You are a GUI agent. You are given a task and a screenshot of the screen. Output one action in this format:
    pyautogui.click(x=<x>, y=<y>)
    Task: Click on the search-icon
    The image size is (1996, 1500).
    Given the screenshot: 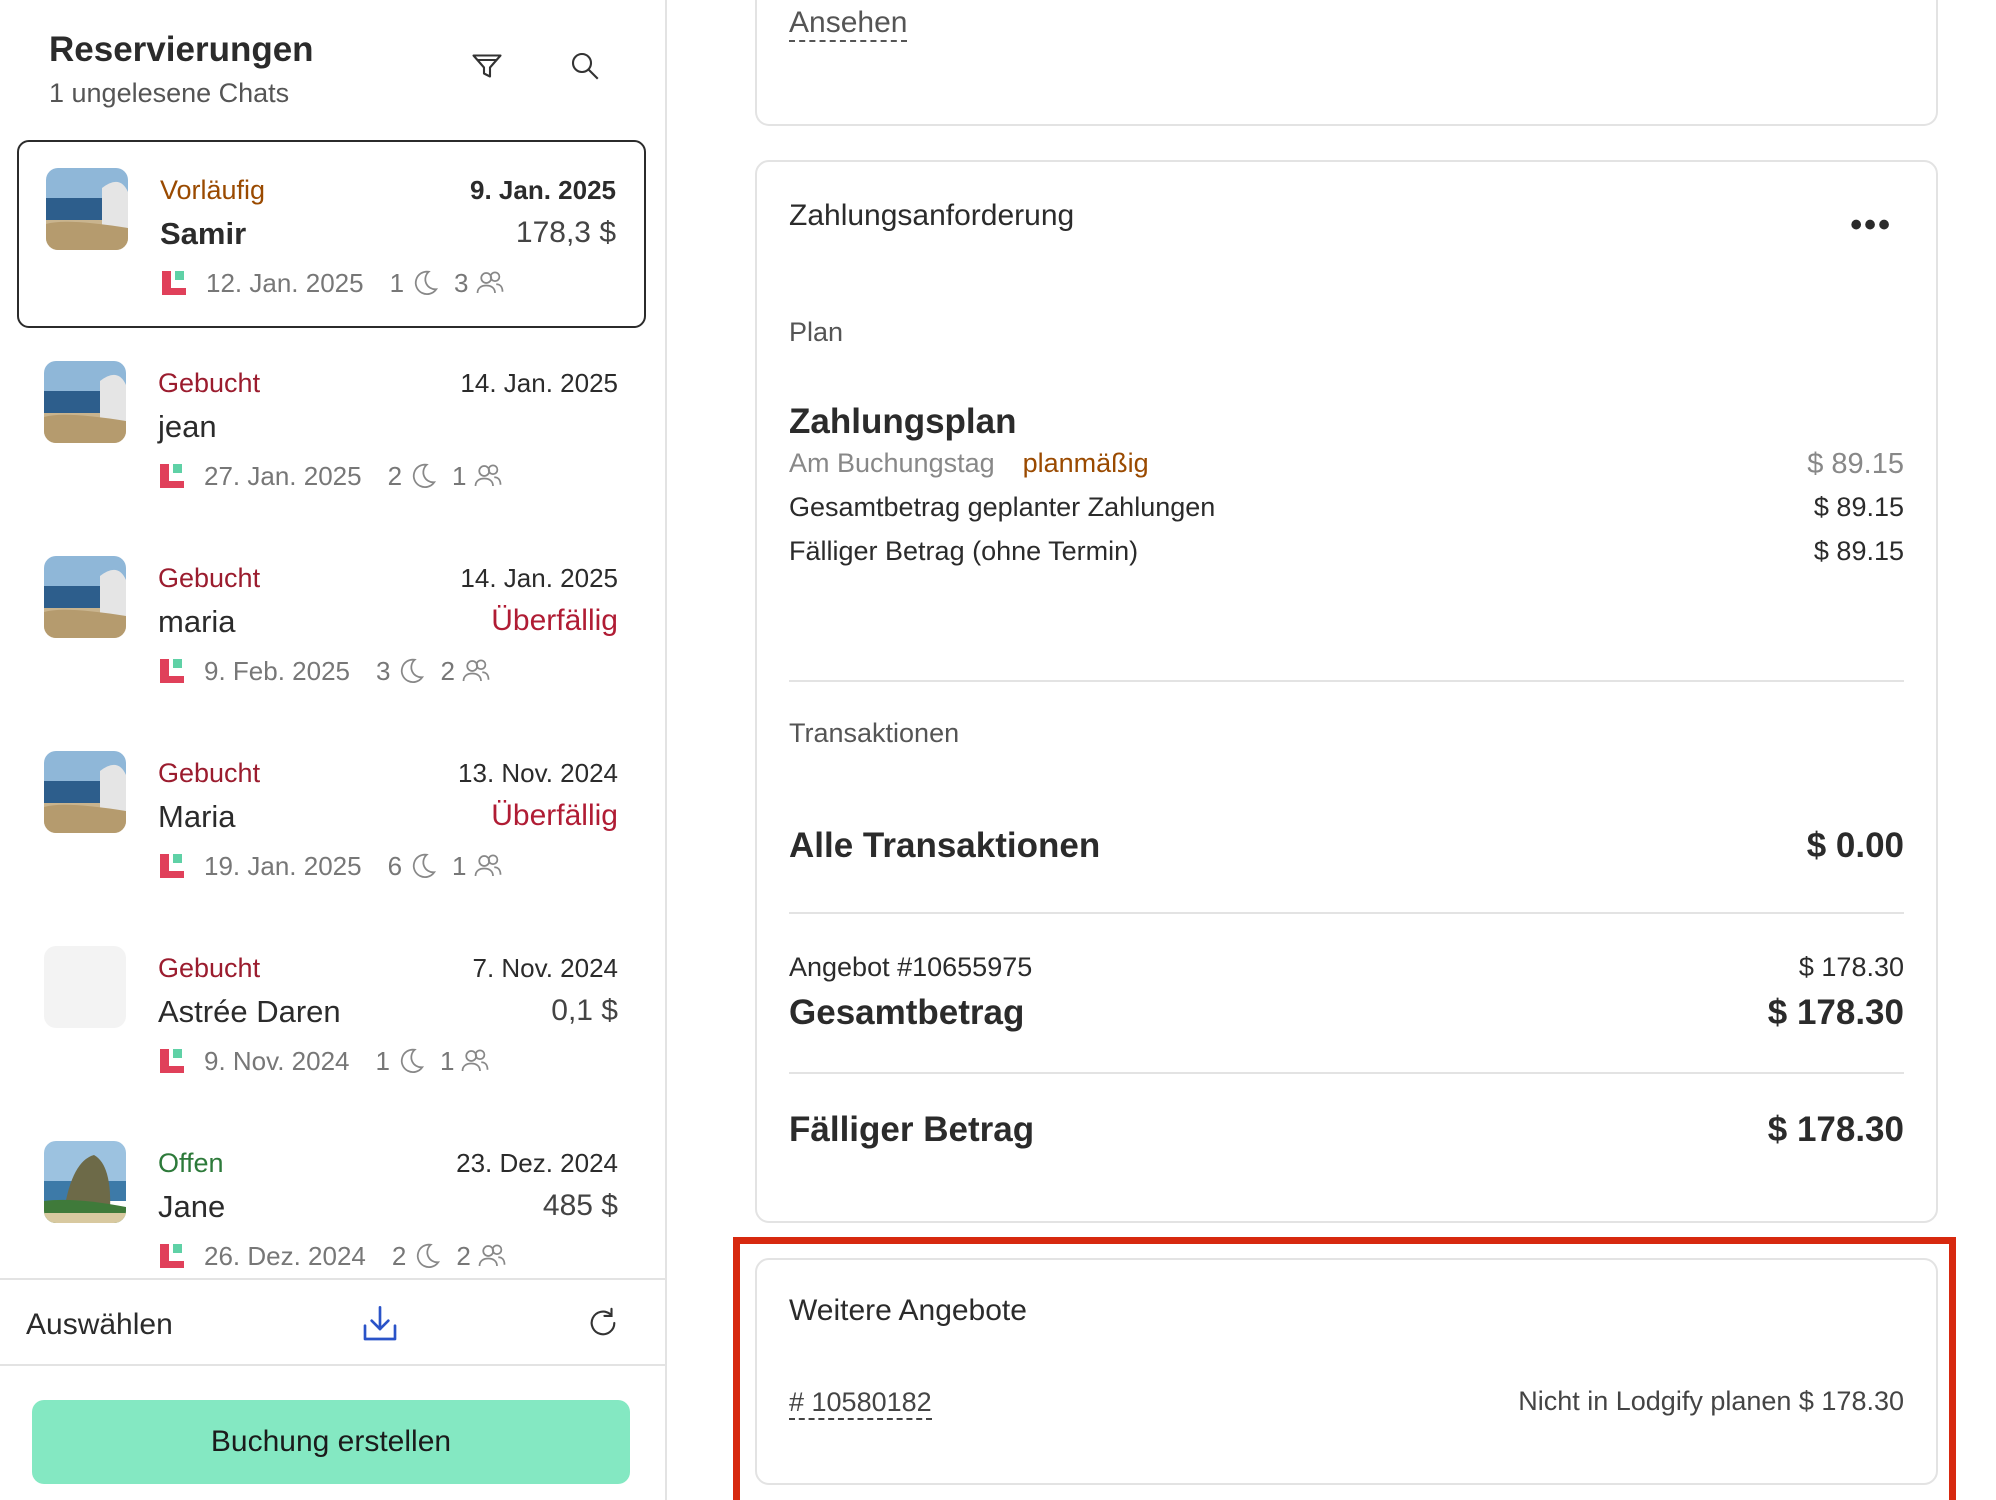 What is the action you would take?
    pyautogui.click(x=585, y=66)
    